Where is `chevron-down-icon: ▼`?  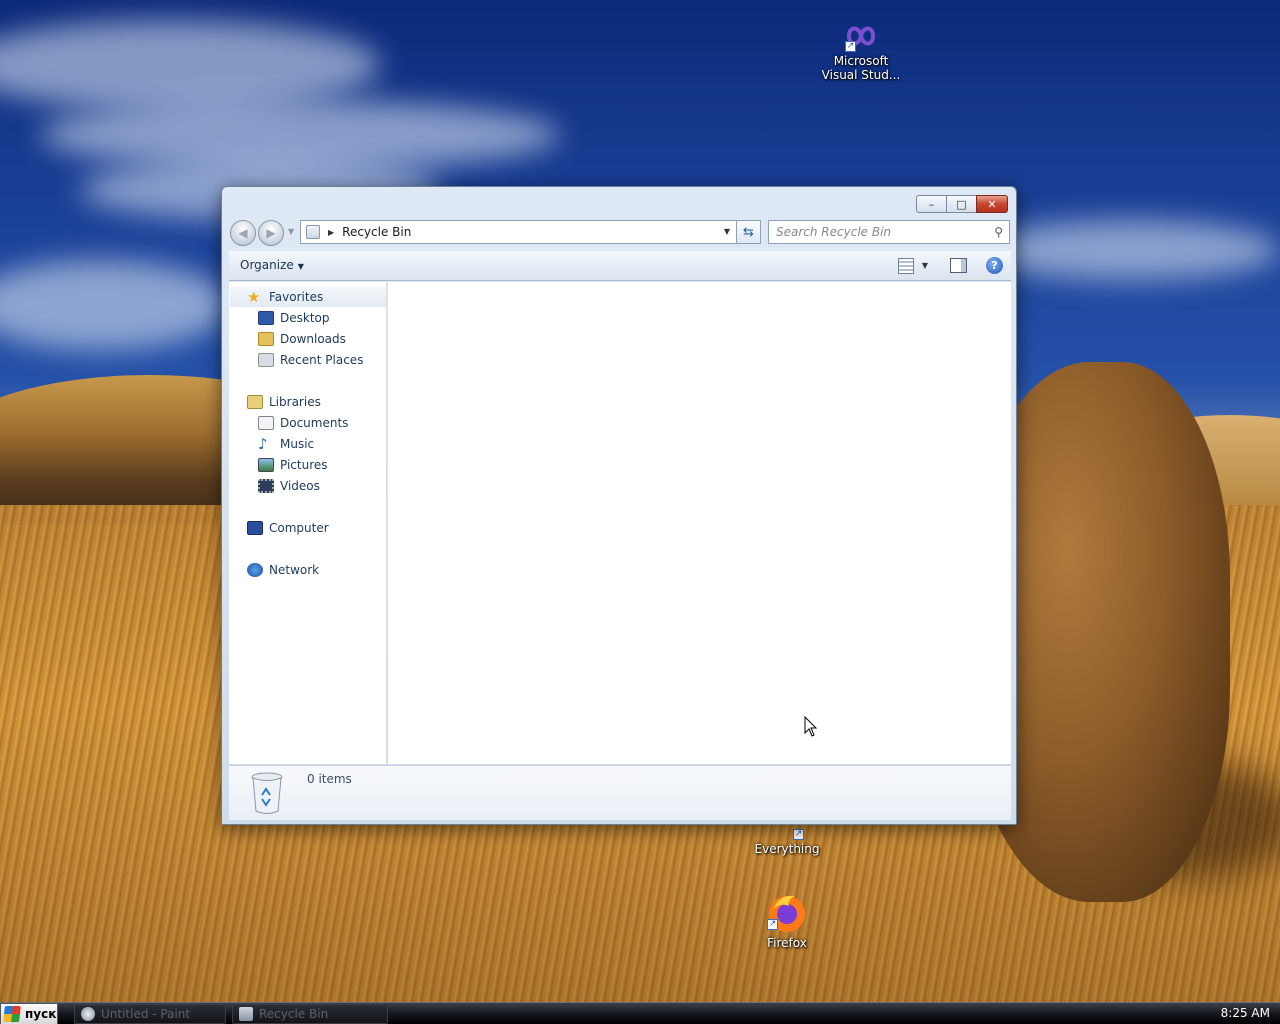 chevron-down-icon: ▼ is located at coordinates (300, 266).